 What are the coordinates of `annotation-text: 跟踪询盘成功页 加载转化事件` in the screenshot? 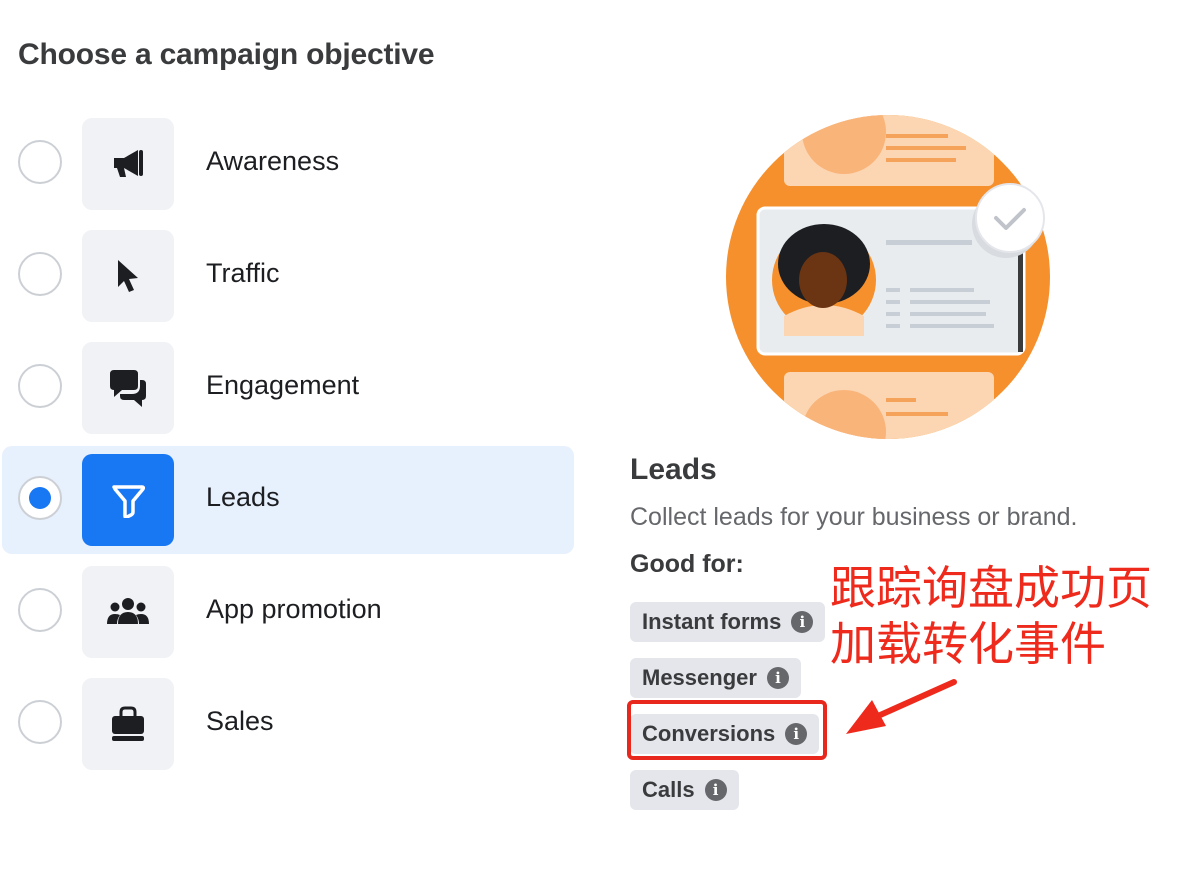 It's located at (991, 616).